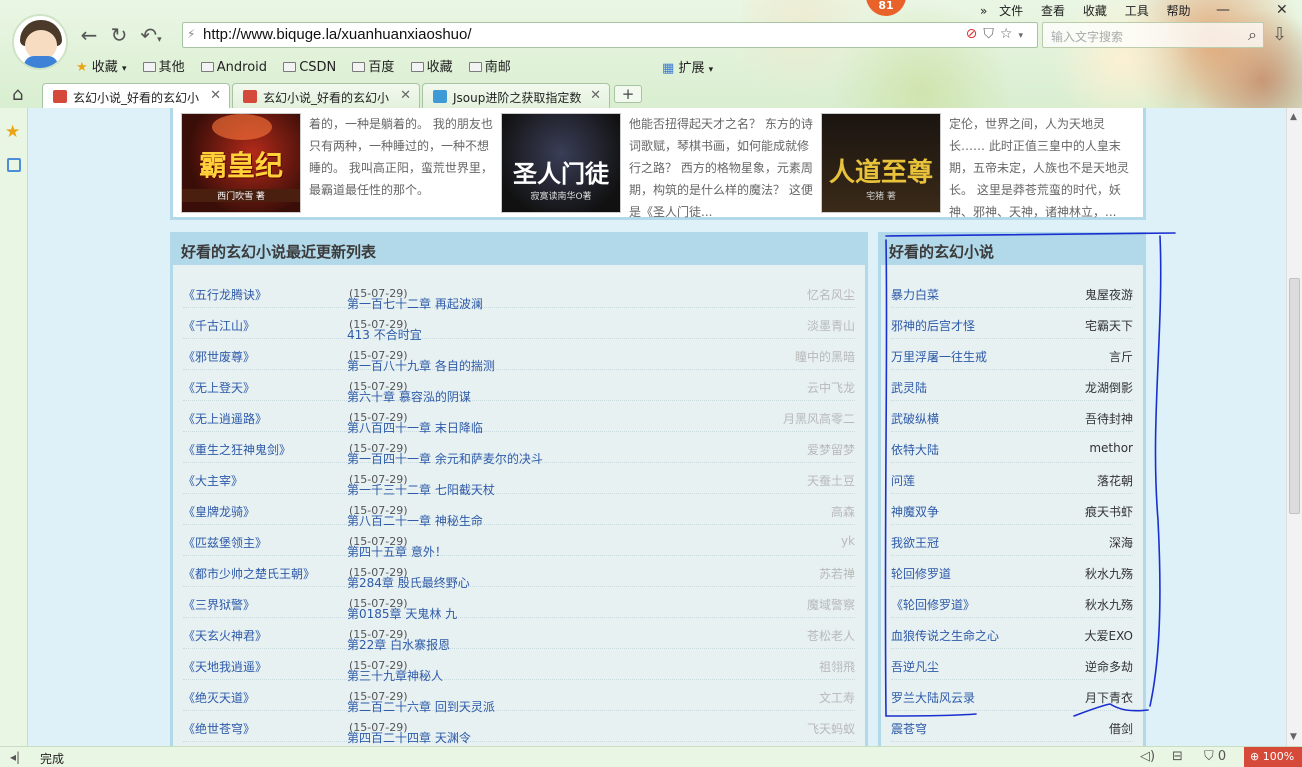  What do you see at coordinates (225, 666) in the screenshot?
I see `book-title-link: 《天地我逍遥》` at bounding box center [225, 666].